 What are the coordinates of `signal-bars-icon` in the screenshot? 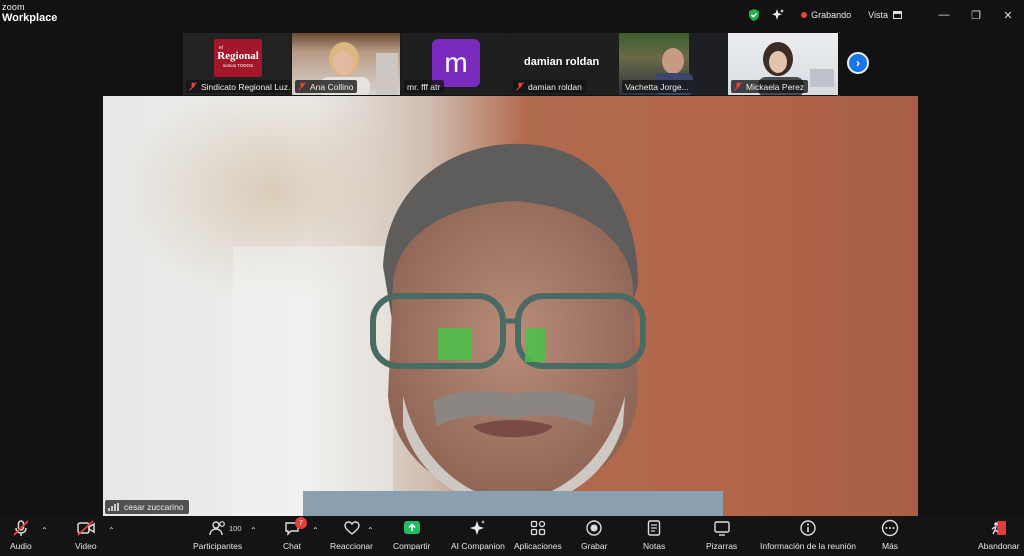 It's located at (114, 507).